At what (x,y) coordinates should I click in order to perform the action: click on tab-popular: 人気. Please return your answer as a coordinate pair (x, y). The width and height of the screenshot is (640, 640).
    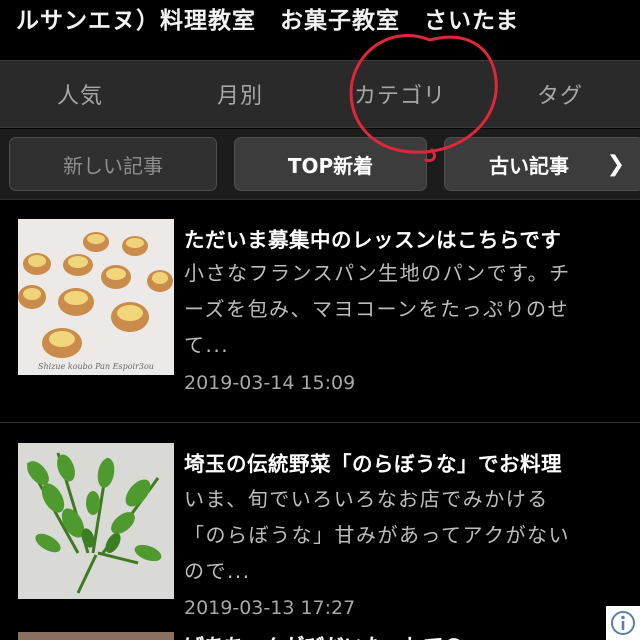
    Looking at the image, I should click on (80, 94).